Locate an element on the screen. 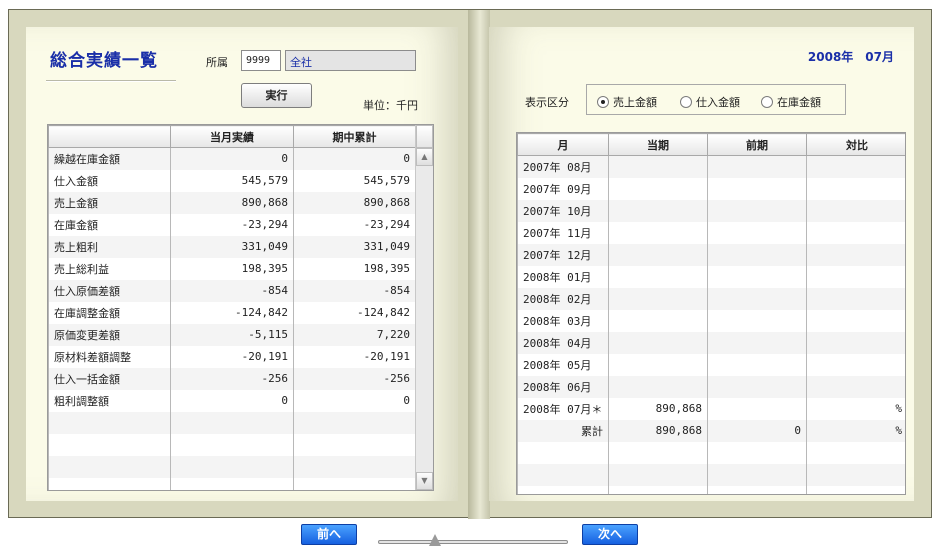  row-label: 在庫金額 is located at coordinates (109, 224).